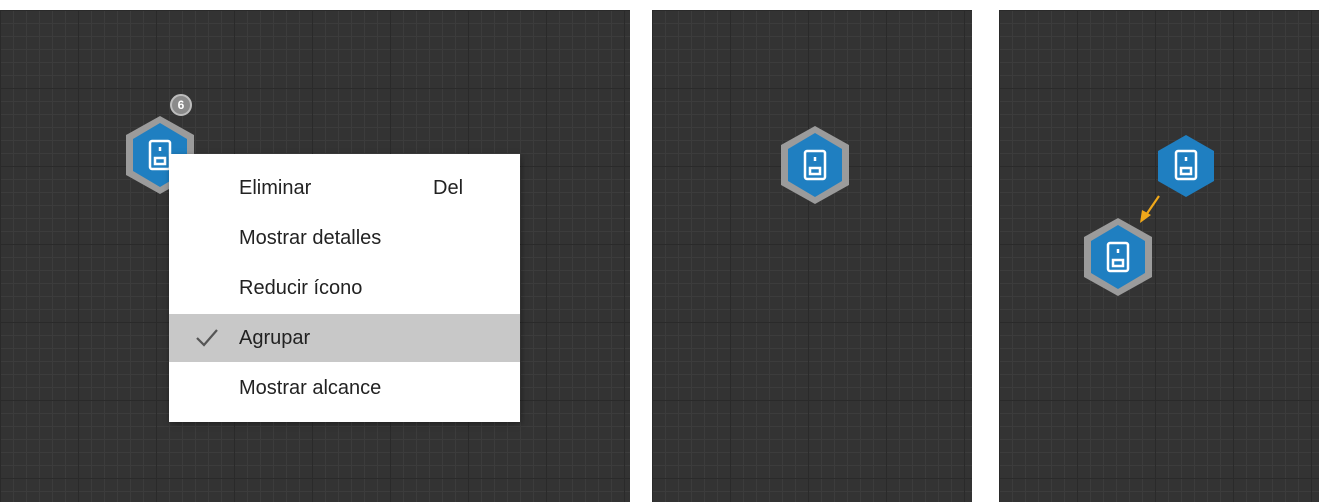  What do you see at coordinates (1186, 166) in the screenshot?
I see `device-node-small` at bounding box center [1186, 166].